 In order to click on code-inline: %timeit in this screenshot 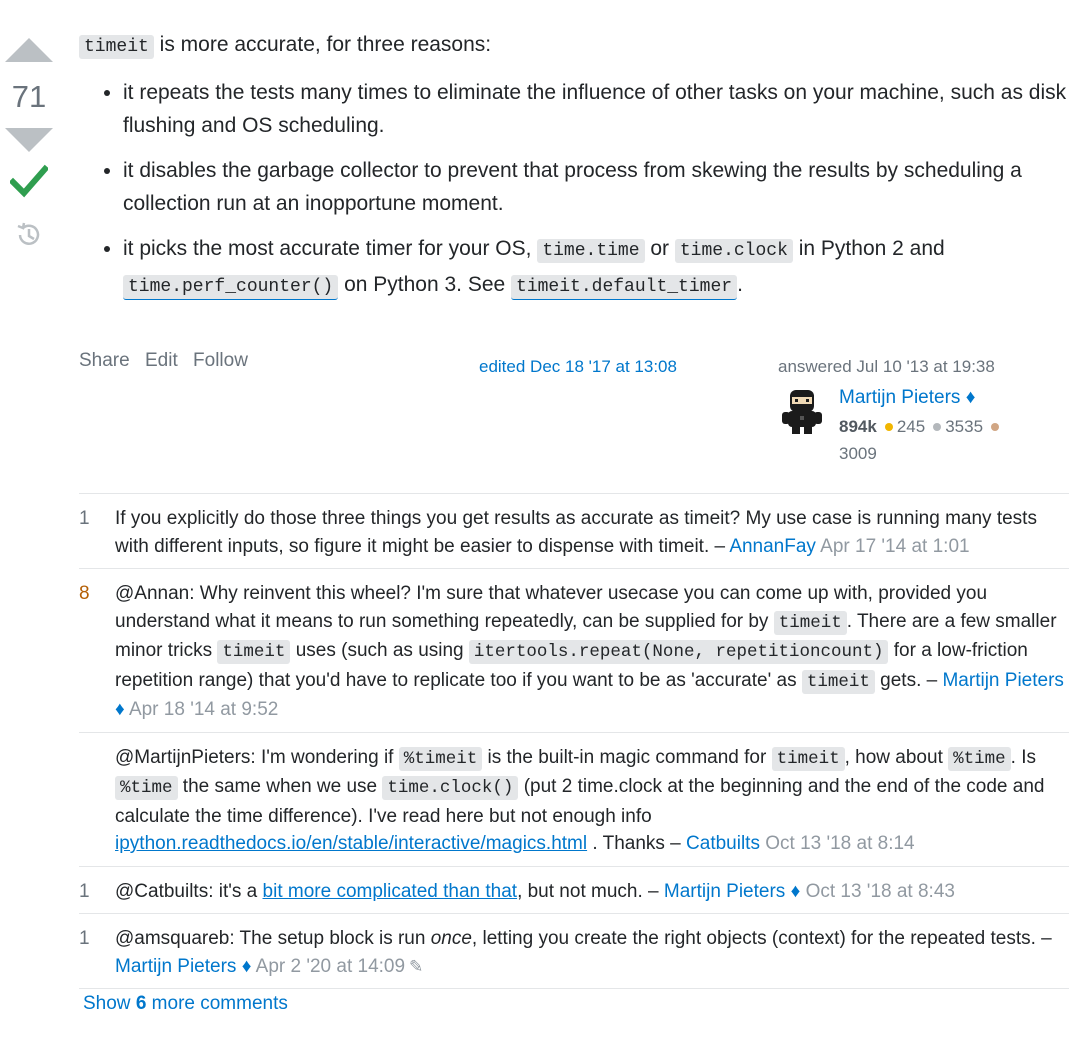, I will do `click(440, 758)`.